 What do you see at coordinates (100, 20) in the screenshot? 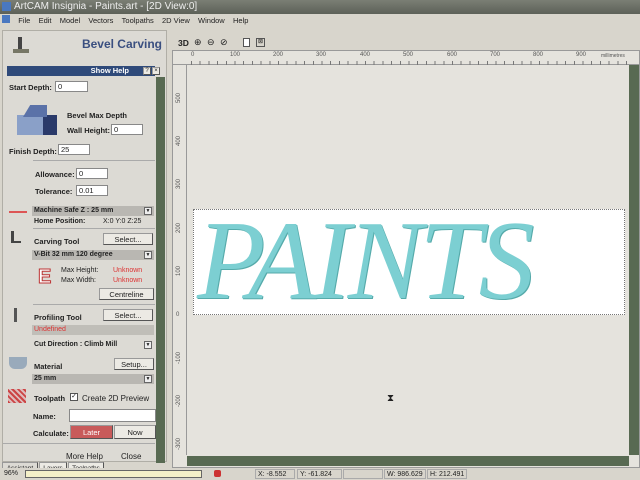
I see `menu-vectors: Vectors` at bounding box center [100, 20].